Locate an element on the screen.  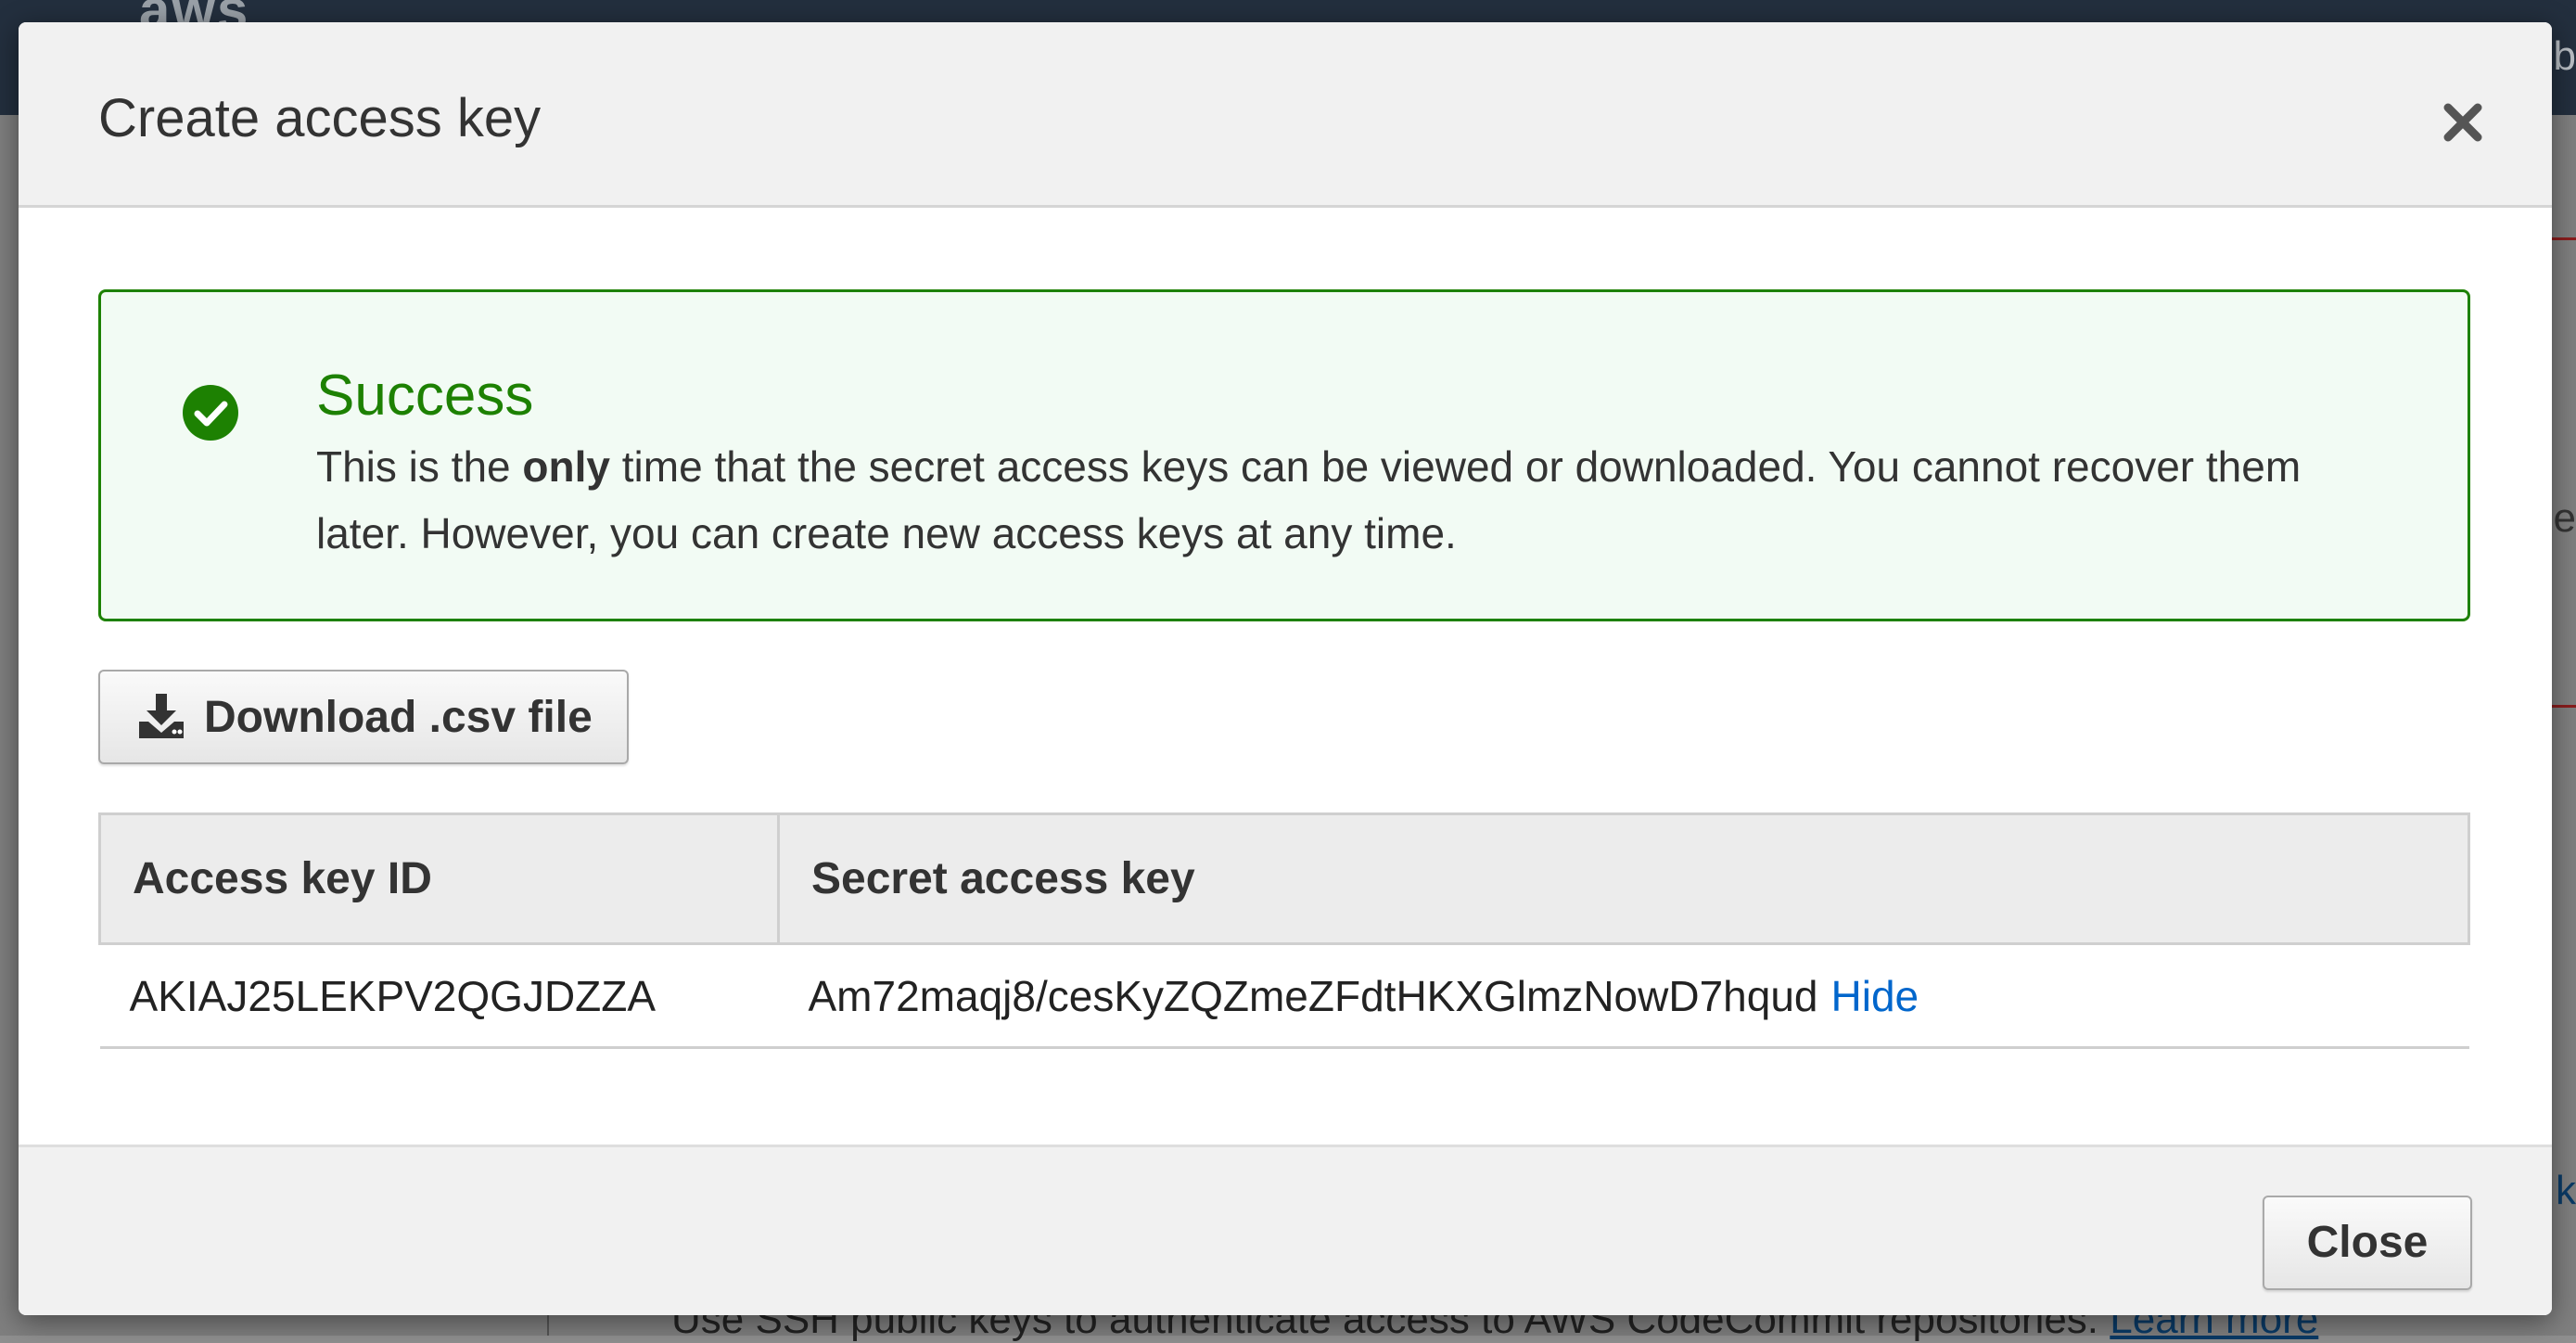
close-icon is located at coordinates (2463, 122).